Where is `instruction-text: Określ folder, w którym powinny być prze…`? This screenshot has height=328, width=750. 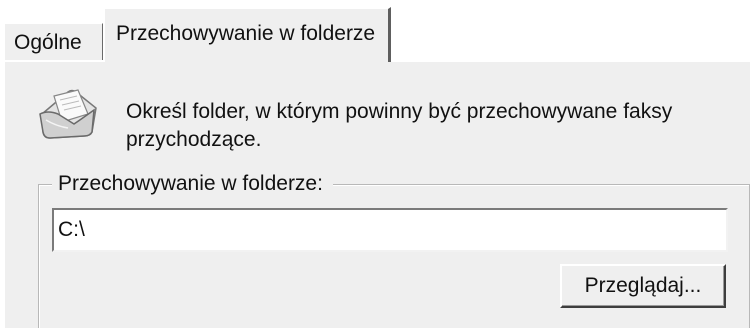 instruction-text: Określ folder, w którym powinny być prze… is located at coordinates (399, 125).